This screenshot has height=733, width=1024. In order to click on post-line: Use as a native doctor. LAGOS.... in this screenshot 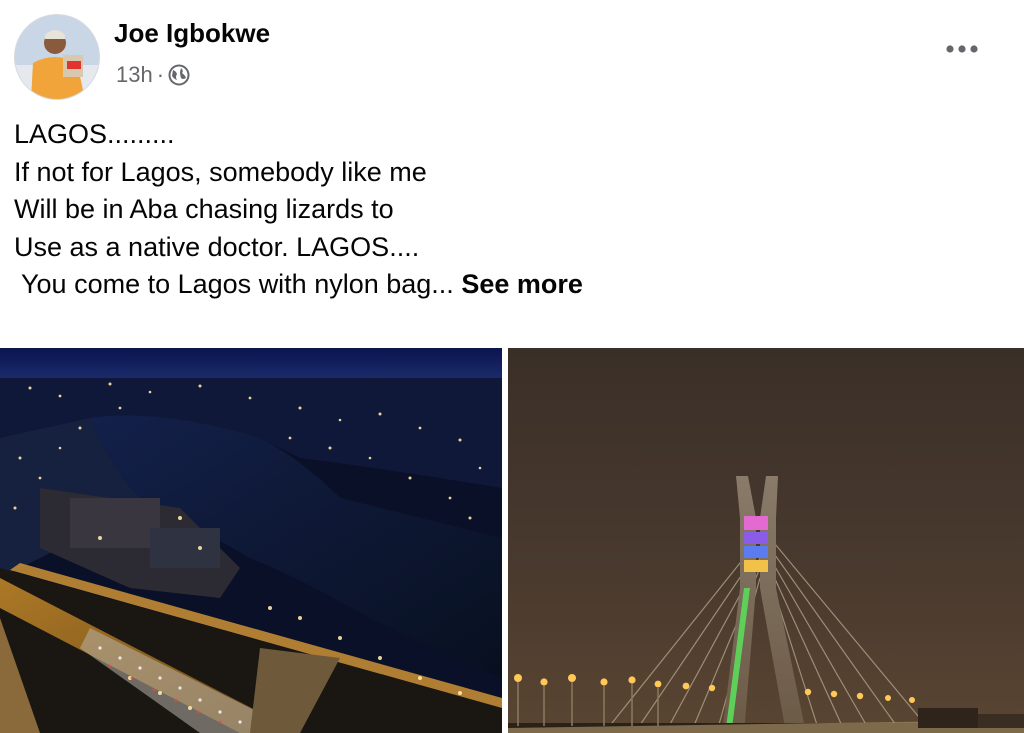, I will do `click(217, 246)`.